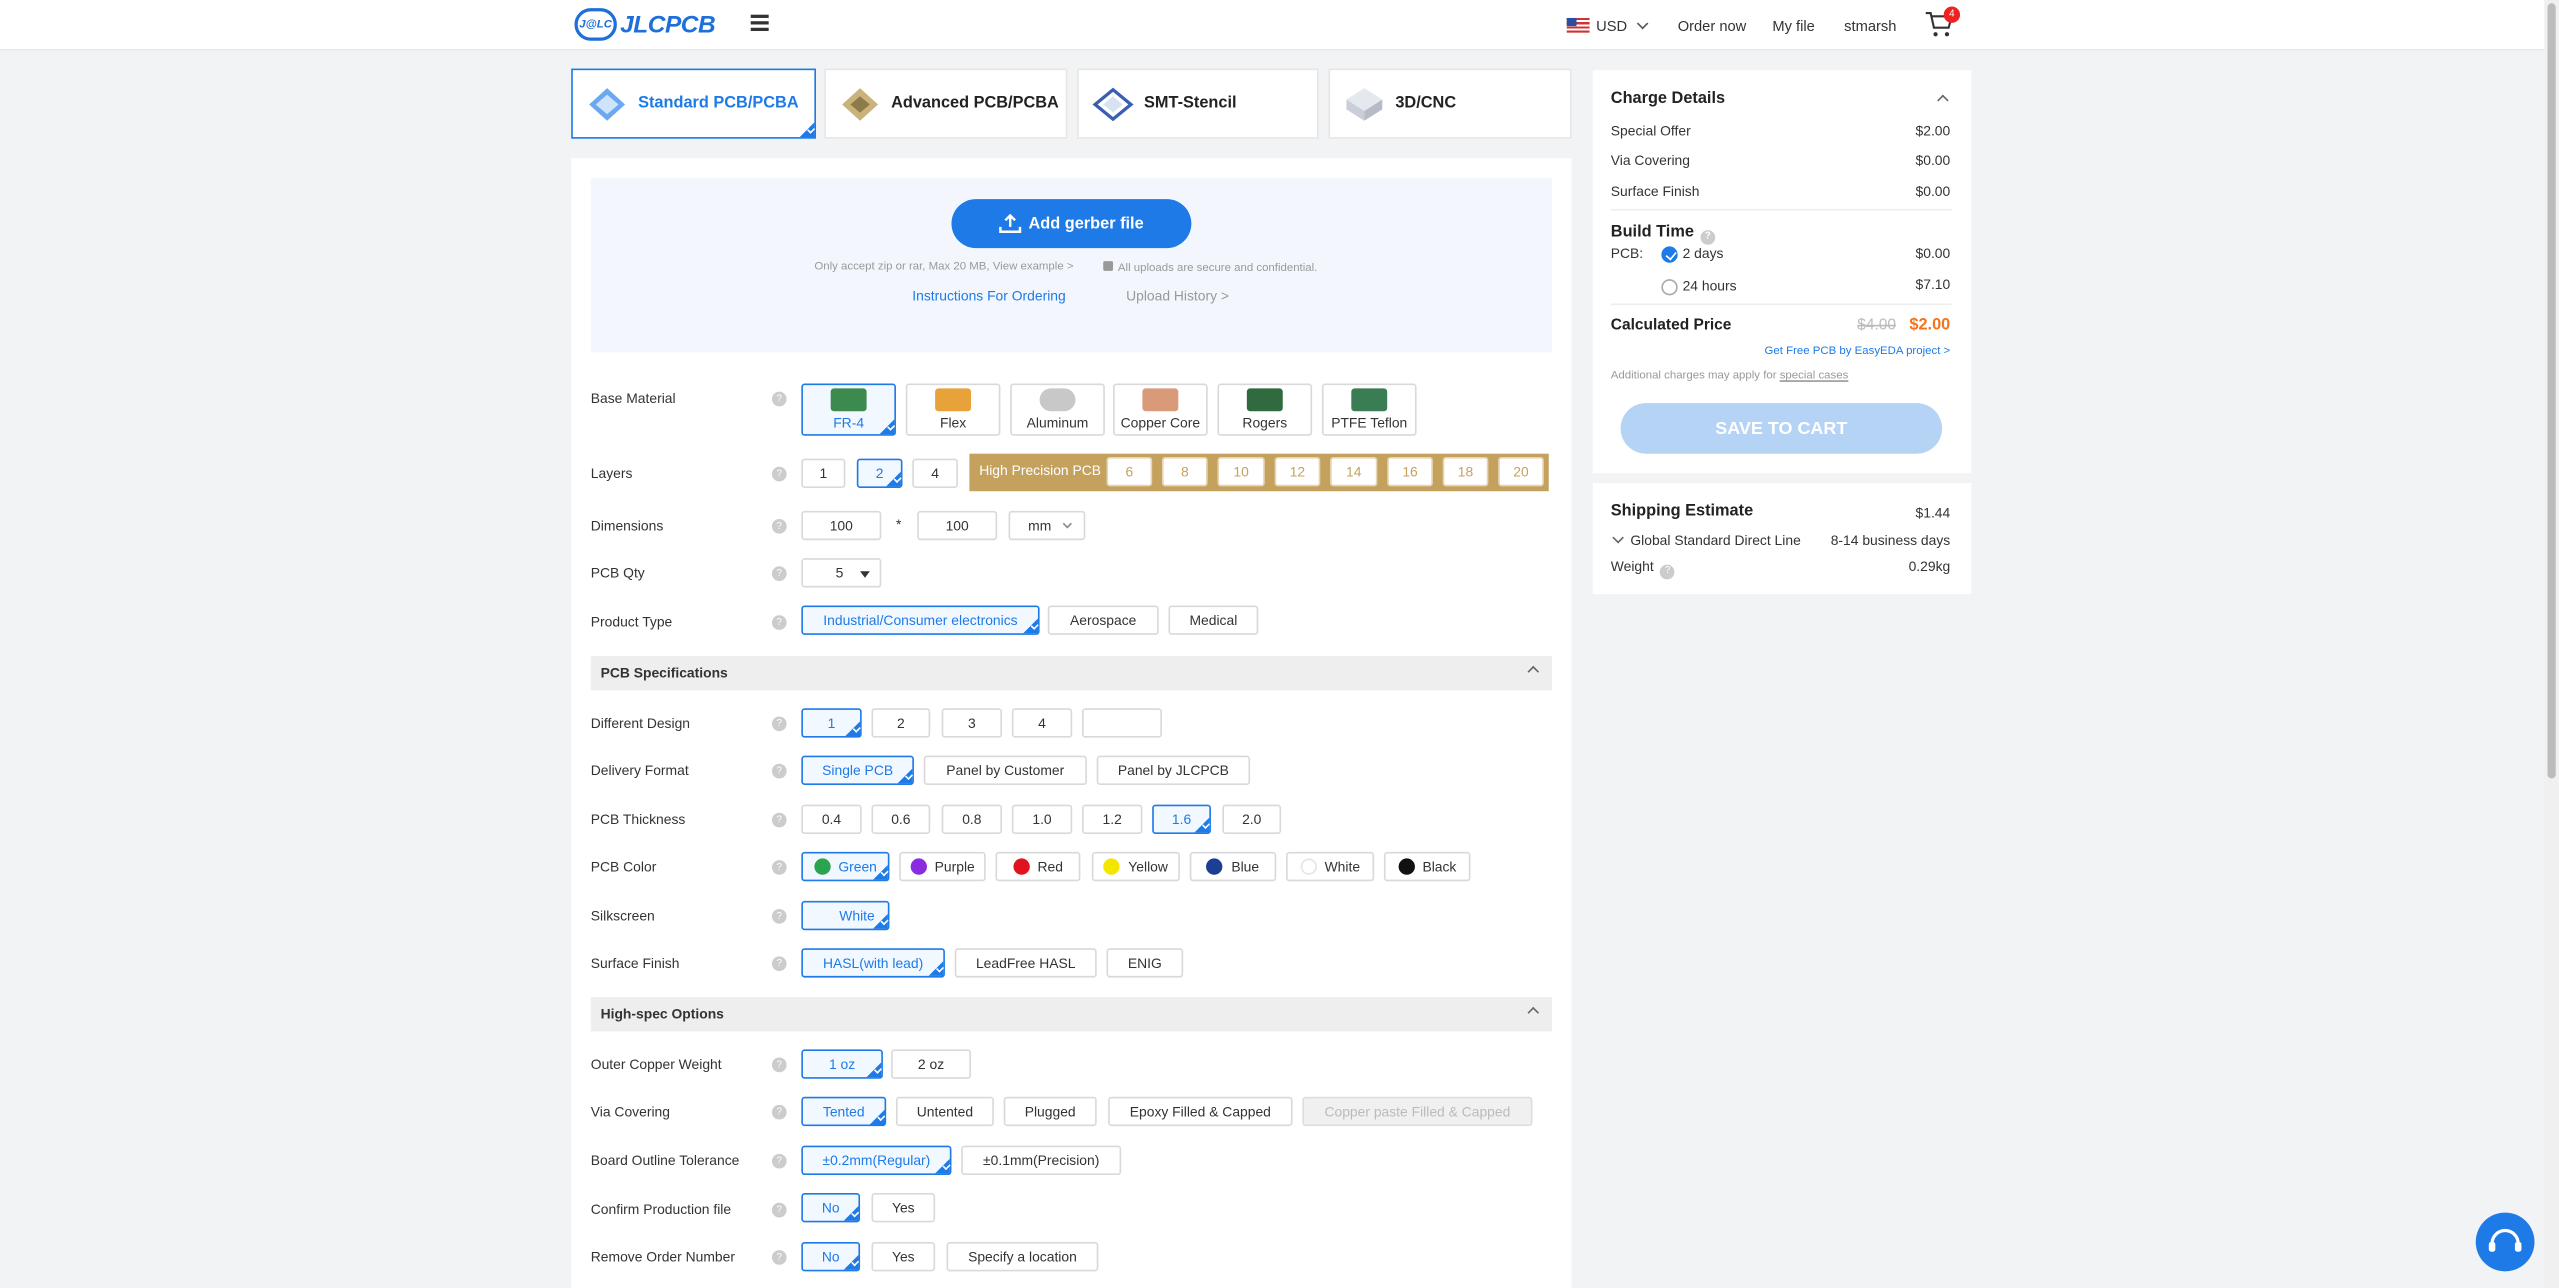 The image size is (2559, 1288). What do you see at coordinates (693, 103) in the screenshot?
I see `tab-standard-pcb: Standard PCB/PCBA` at bounding box center [693, 103].